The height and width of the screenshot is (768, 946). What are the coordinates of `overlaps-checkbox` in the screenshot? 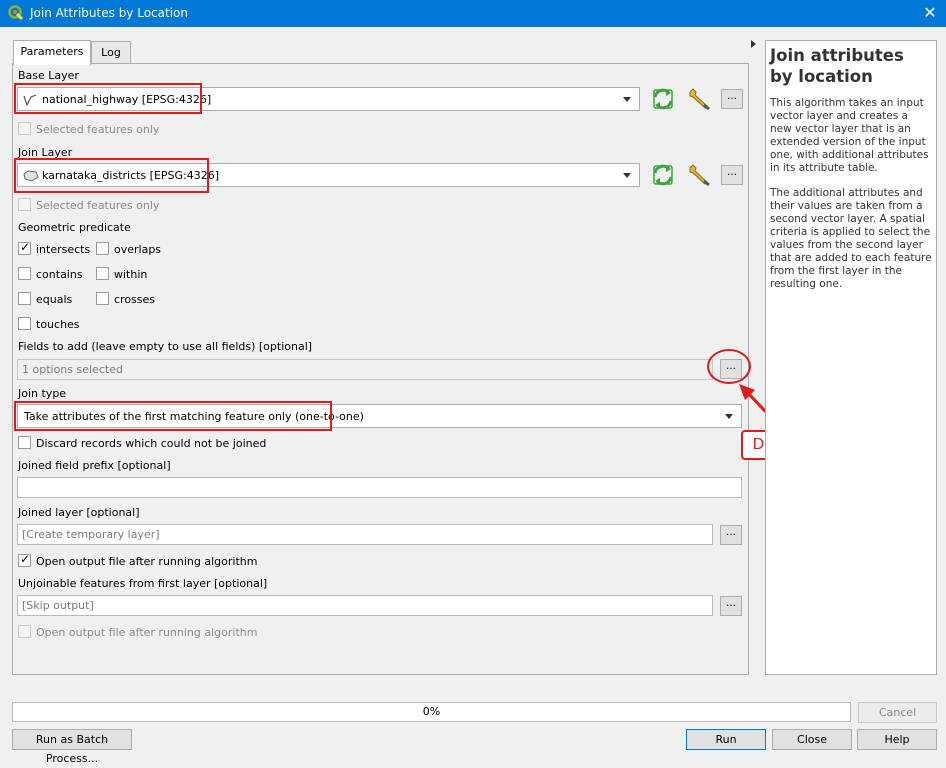 It's located at (102, 248).